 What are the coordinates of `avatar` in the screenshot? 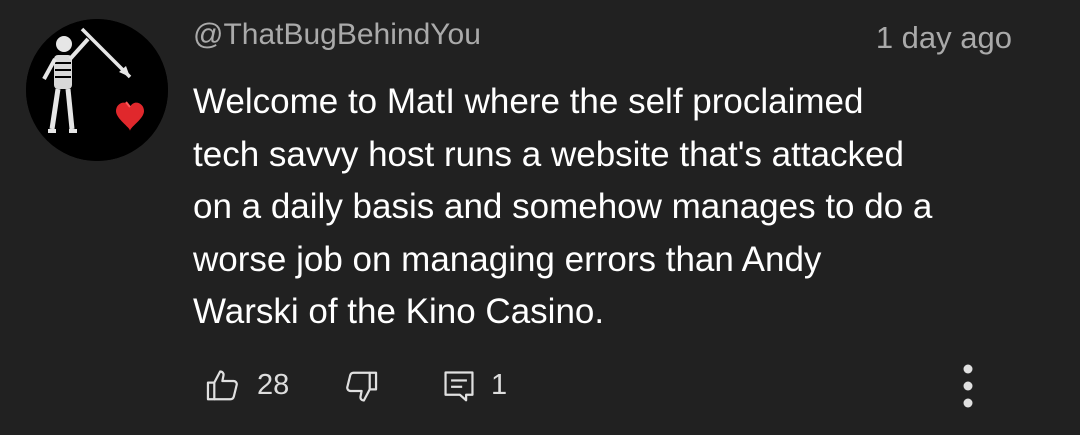 It's located at (97, 90).